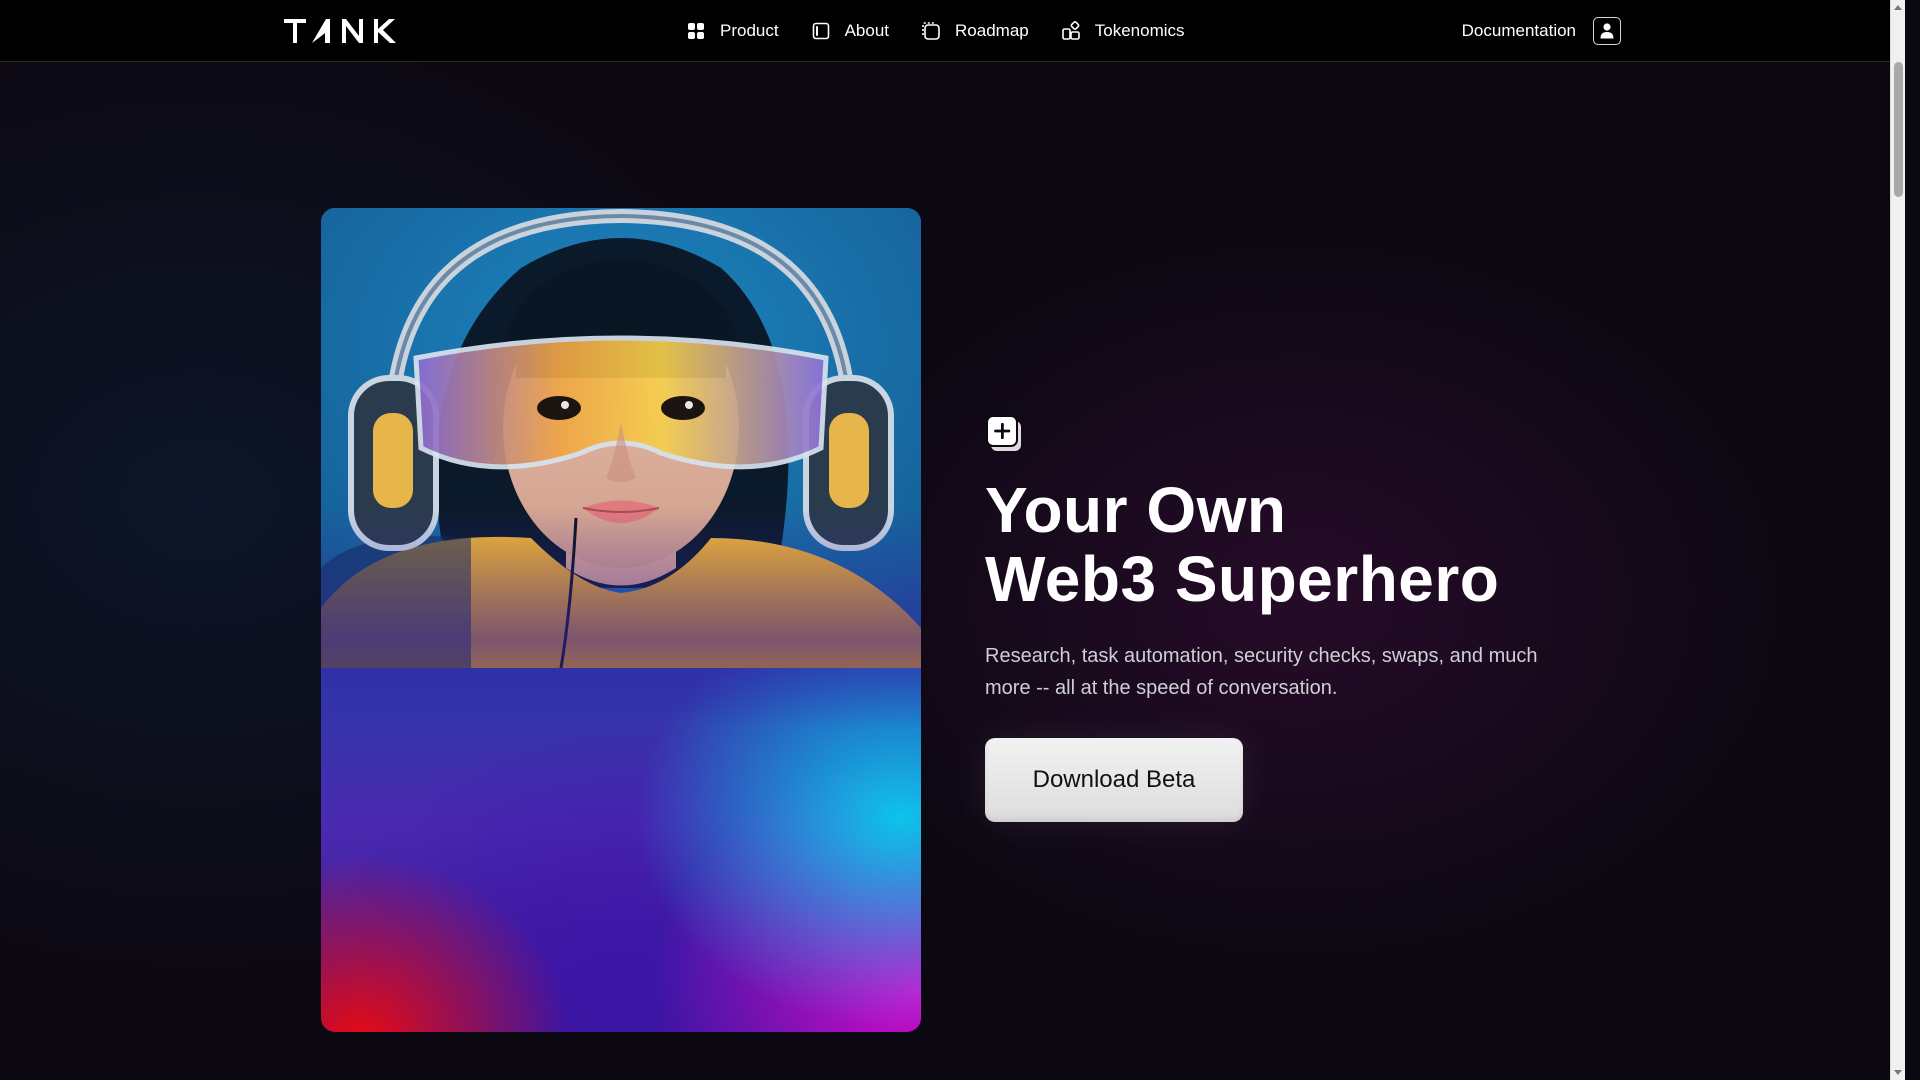 The image size is (1920, 1080). I want to click on add-layer-icon, so click(1005, 434).